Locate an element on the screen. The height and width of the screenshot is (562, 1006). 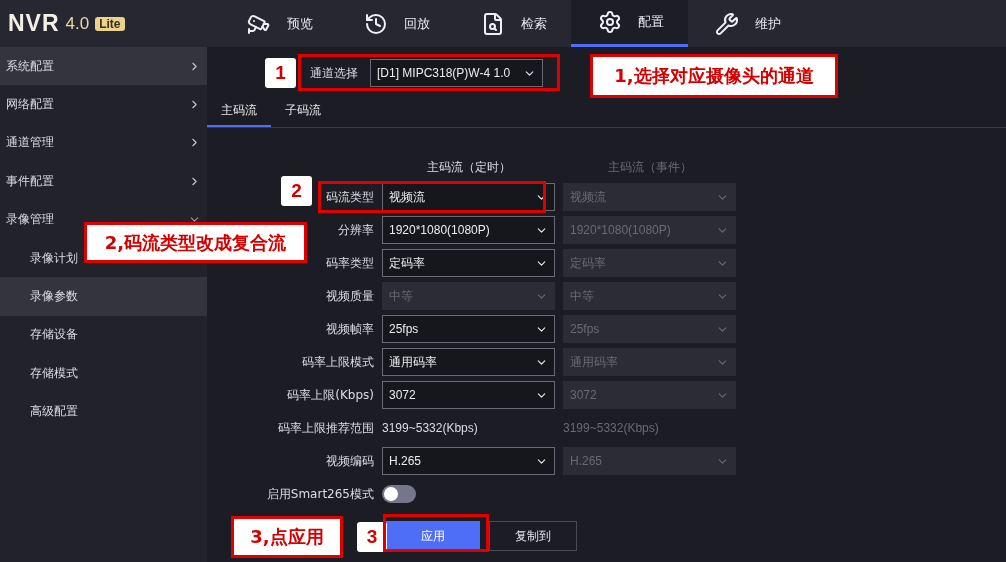
field-label: 视频质量 is located at coordinates (350, 296).